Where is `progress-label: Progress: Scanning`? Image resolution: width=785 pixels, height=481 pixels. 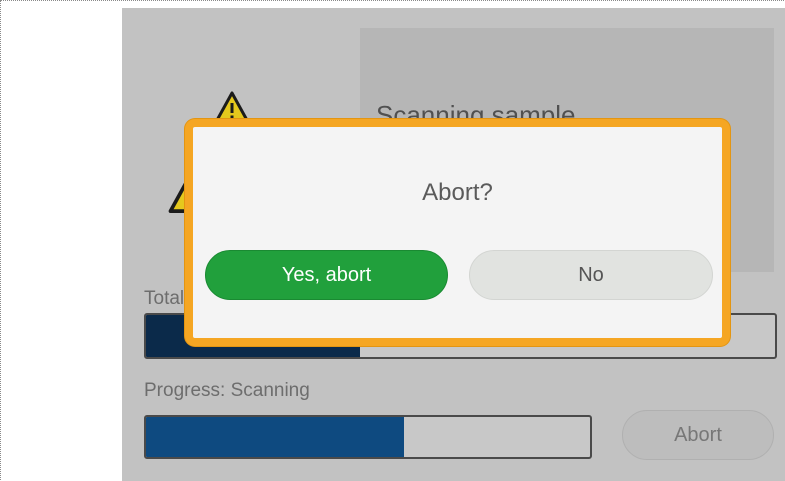
progress-label: Progress: Scanning is located at coordinates (227, 390).